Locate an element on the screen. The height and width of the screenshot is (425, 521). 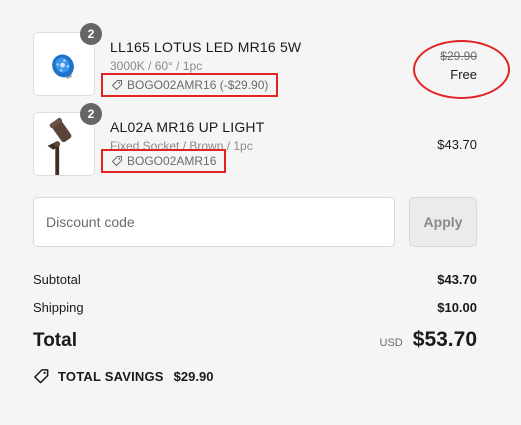
discount-code-row: Apply is located at coordinates (255, 222).